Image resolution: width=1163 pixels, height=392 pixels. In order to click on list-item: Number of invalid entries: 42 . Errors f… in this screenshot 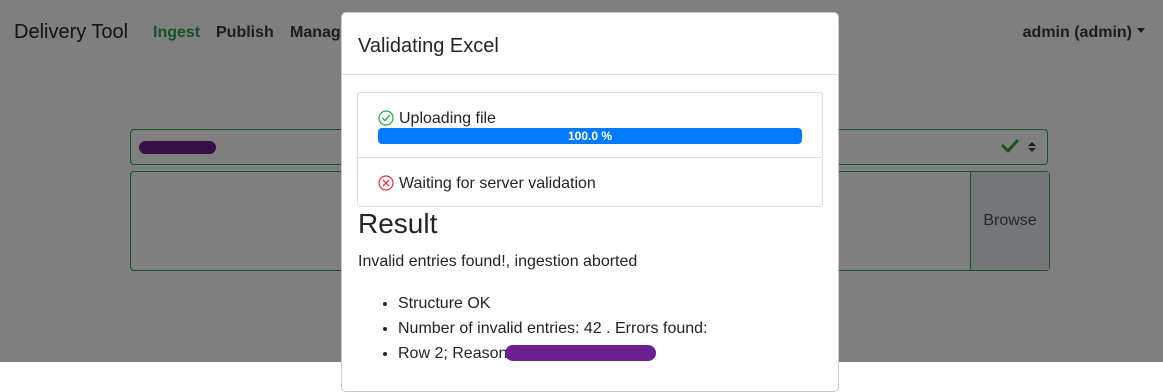, I will do `click(552, 328)`.